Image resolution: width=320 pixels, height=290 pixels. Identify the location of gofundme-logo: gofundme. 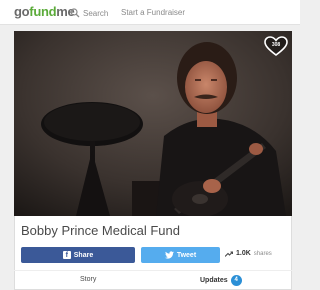
(44, 11).